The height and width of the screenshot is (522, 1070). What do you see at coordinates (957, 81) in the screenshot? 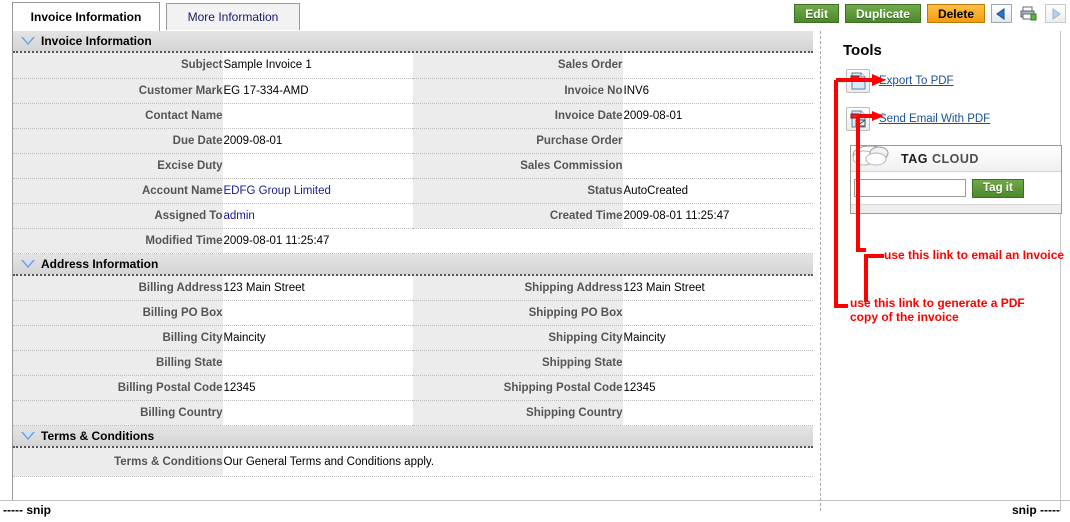
I see `export-to-pdf-row: Export To PDF` at bounding box center [957, 81].